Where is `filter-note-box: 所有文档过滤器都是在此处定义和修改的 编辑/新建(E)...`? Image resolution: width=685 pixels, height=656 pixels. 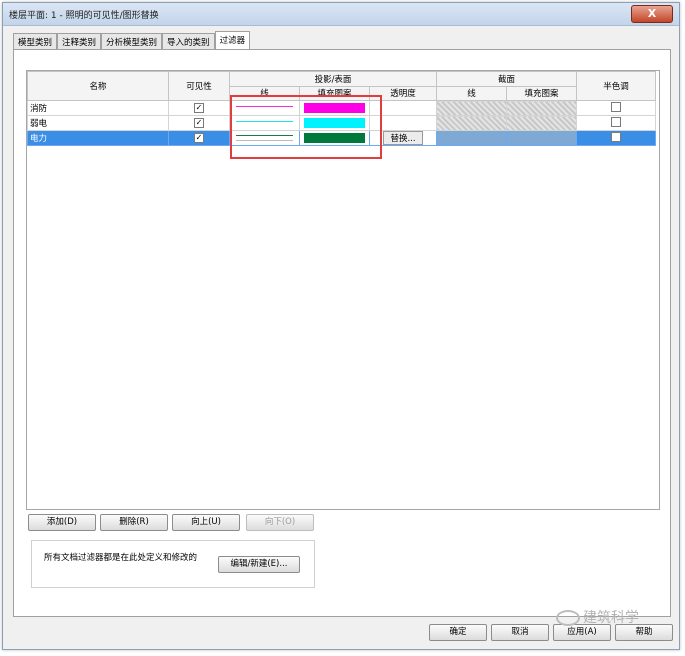 filter-note-box: 所有文档过滤器都是在此处定义和修改的 编辑/新建(E)... is located at coordinates (173, 564).